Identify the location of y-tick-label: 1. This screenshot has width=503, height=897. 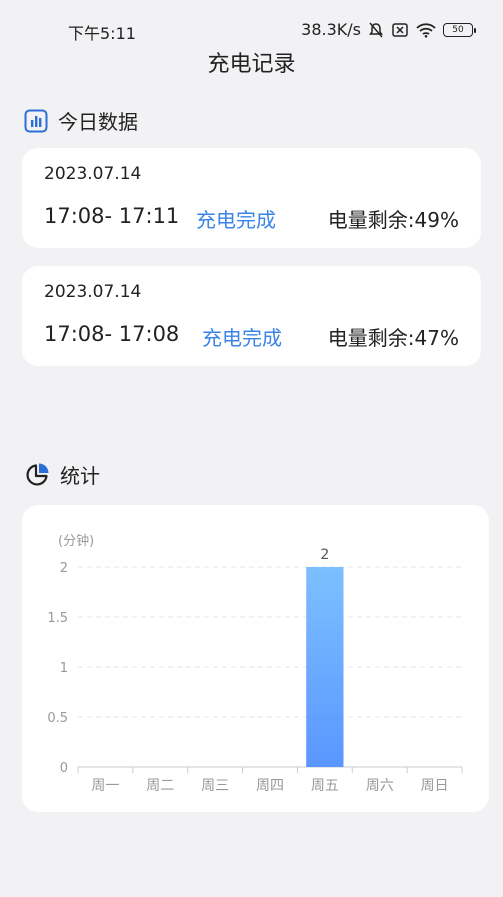
(64, 668).